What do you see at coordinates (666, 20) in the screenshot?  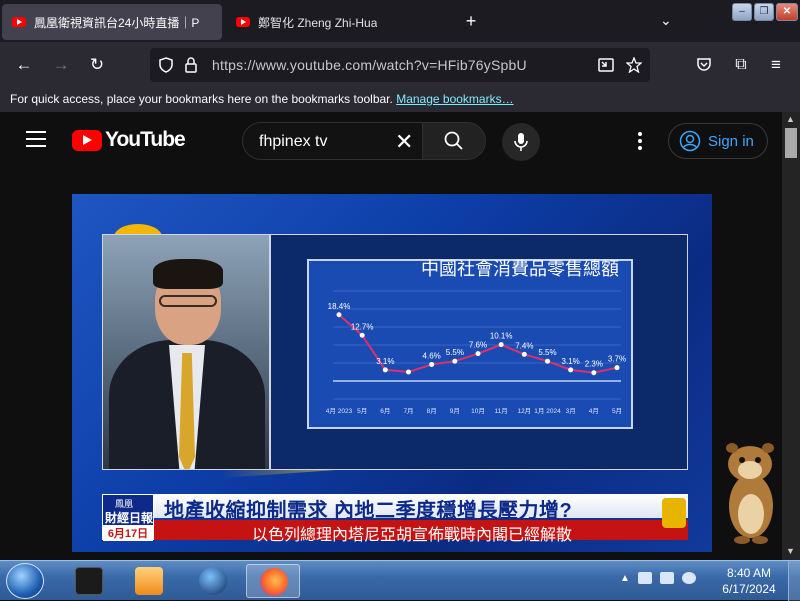 I see `list-all-tabs-chevron-icon: ⌄` at bounding box center [666, 20].